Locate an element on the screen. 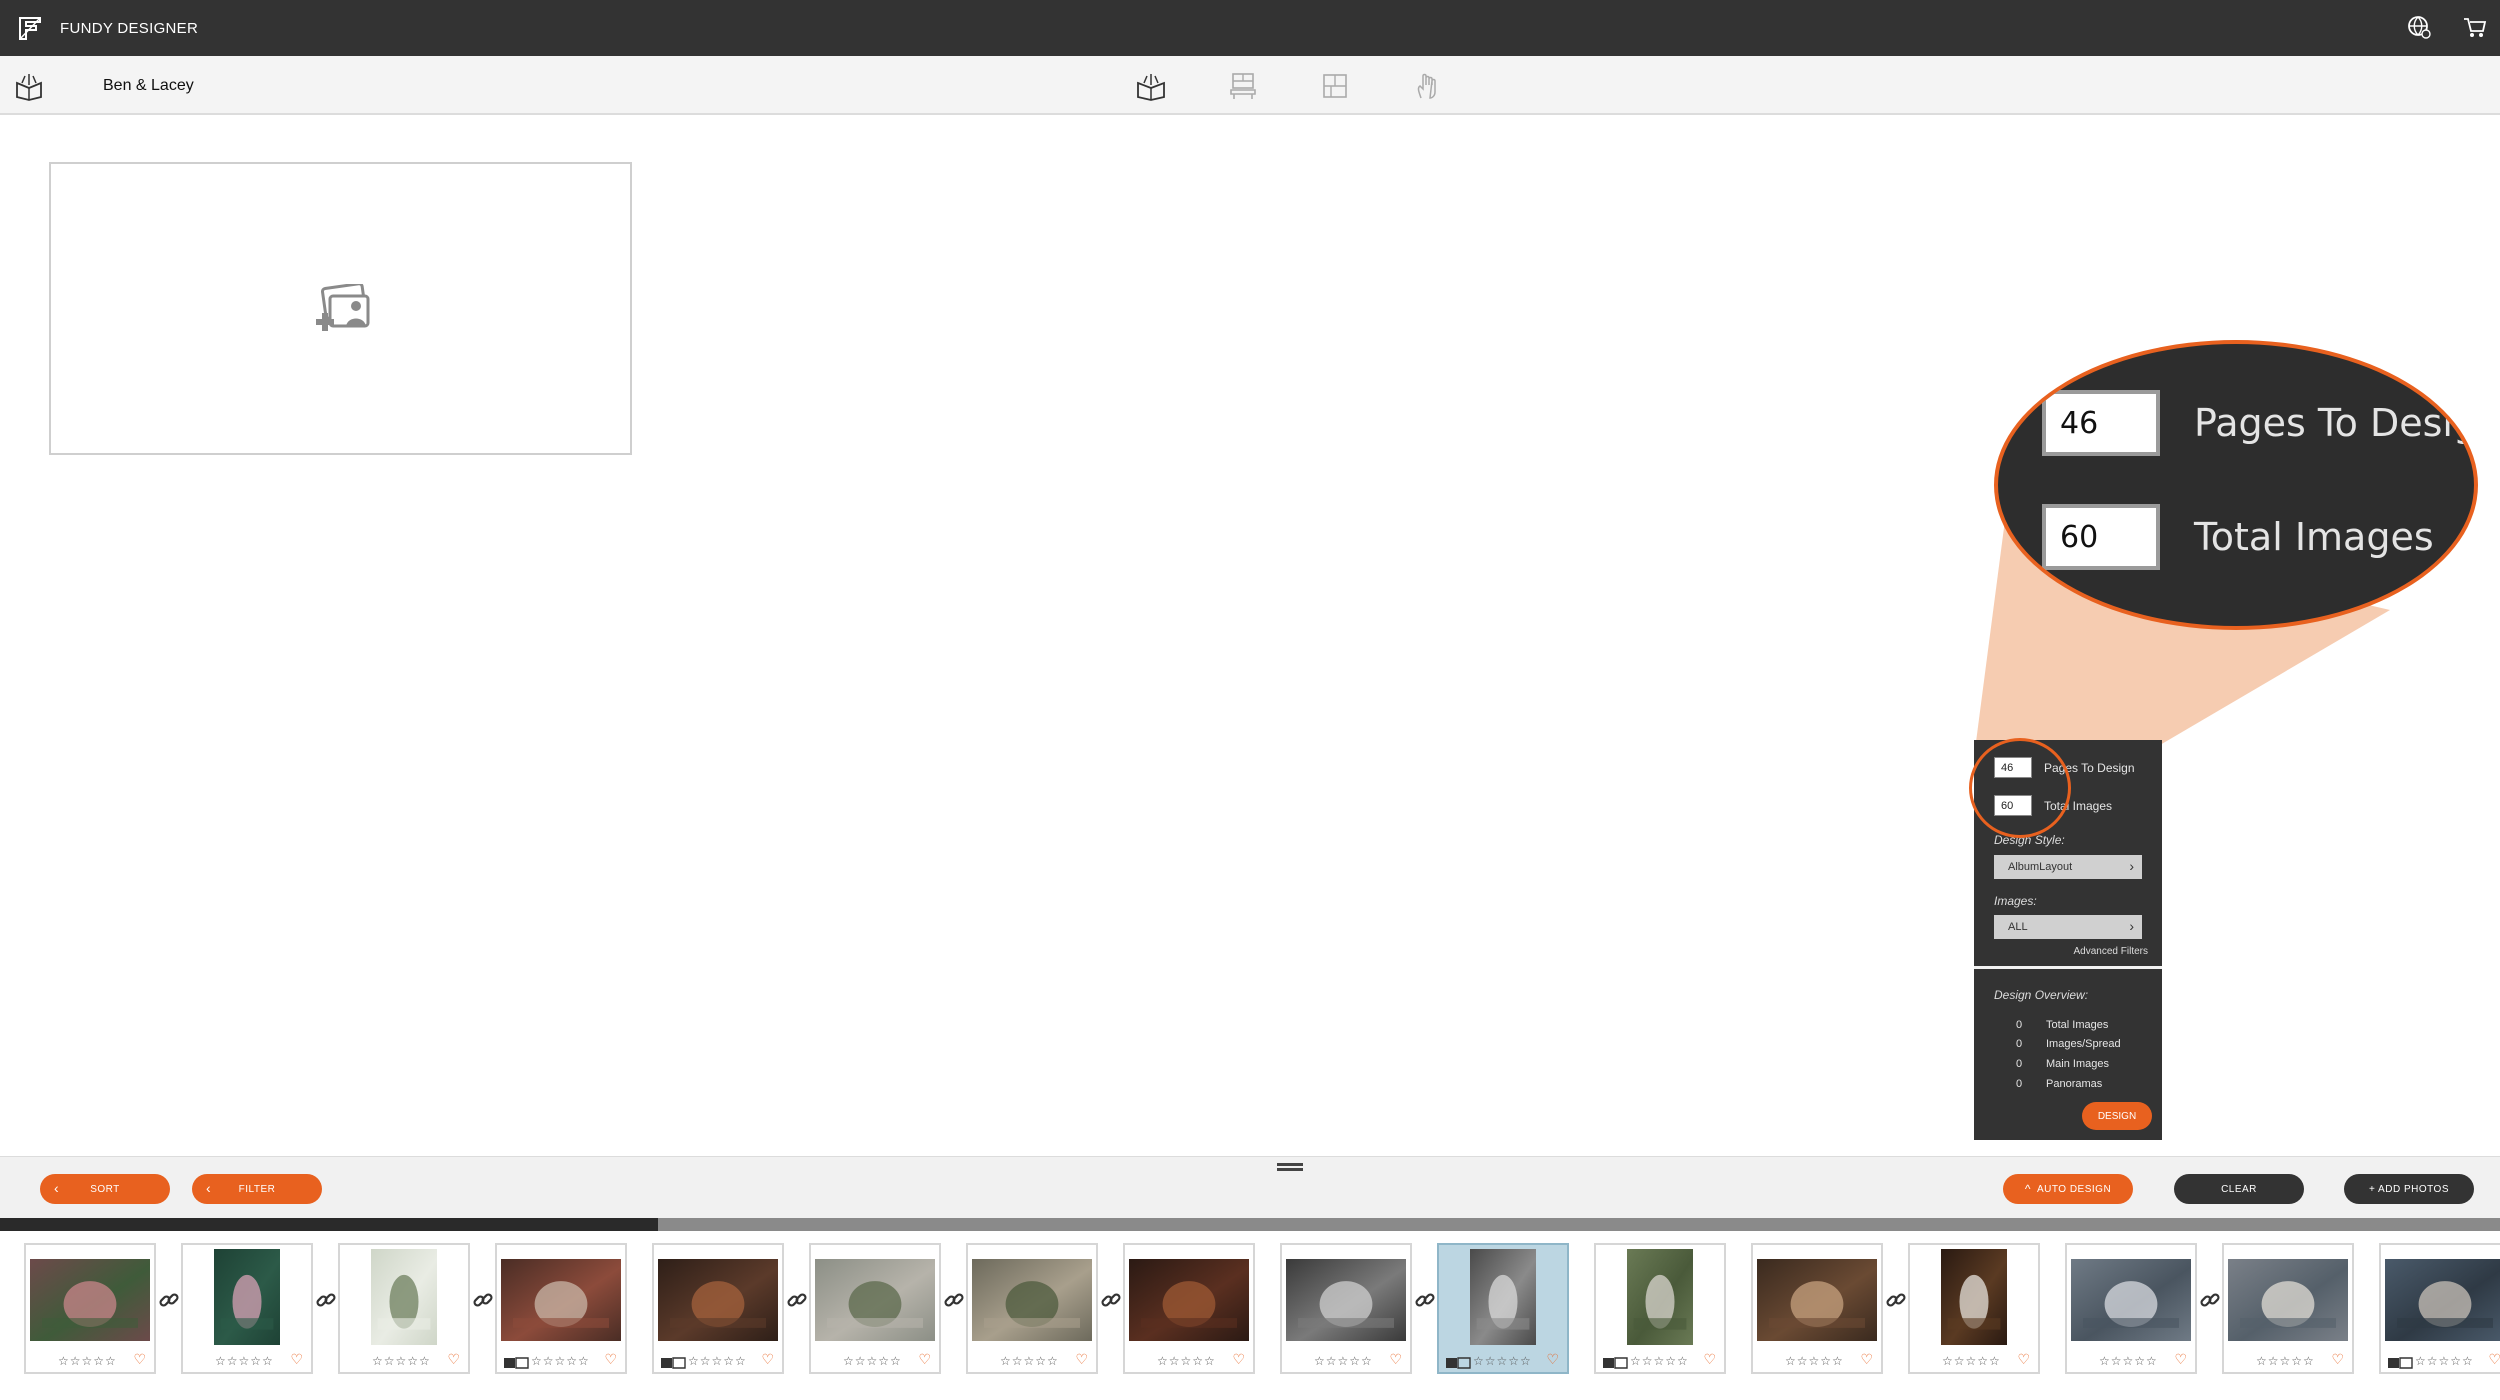 The image size is (2500, 1400). auto-design-button: ^ AUTO DESIGN is located at coordinates (2068, 1189).